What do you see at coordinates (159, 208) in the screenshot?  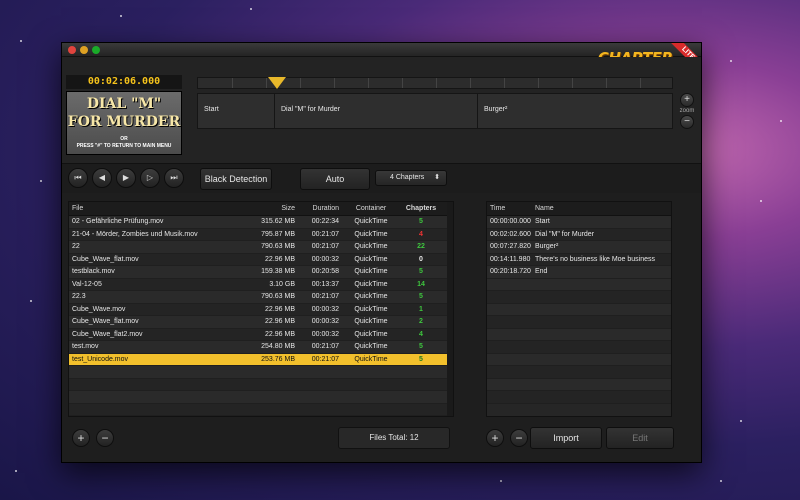 I see `column-header-file: File` at bounding box center [159, 208].